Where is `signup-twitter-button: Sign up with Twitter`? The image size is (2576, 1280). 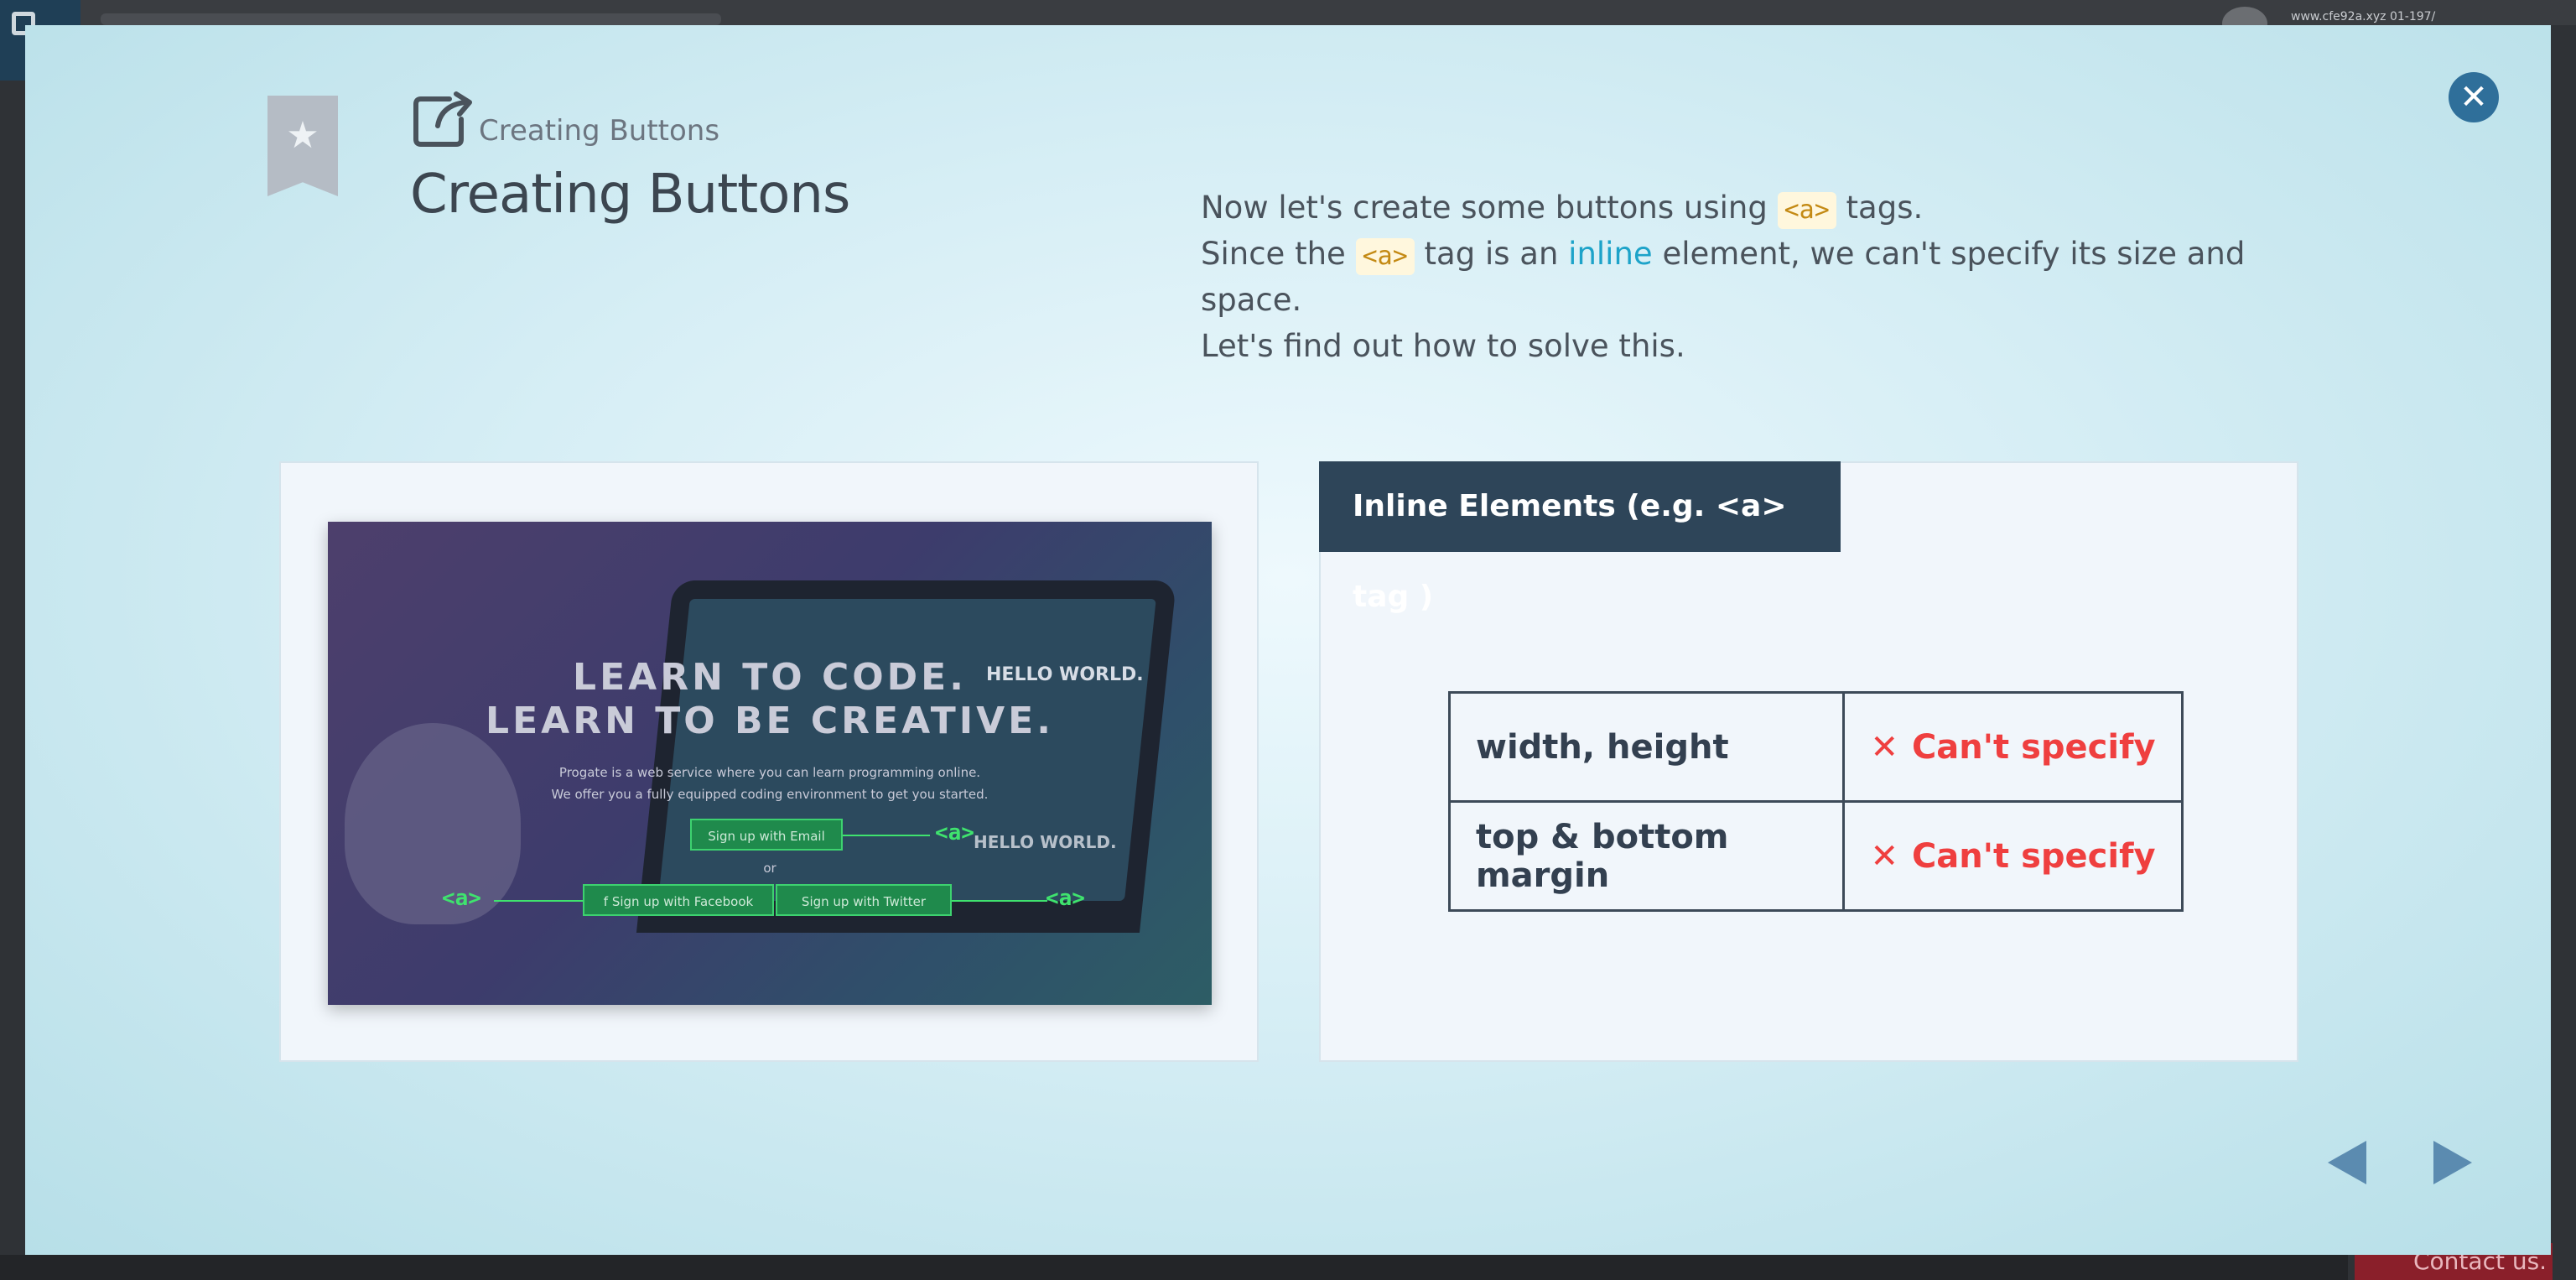 signup-twitter-button: Sign up with Twitter is located at coordinates (864, 900).